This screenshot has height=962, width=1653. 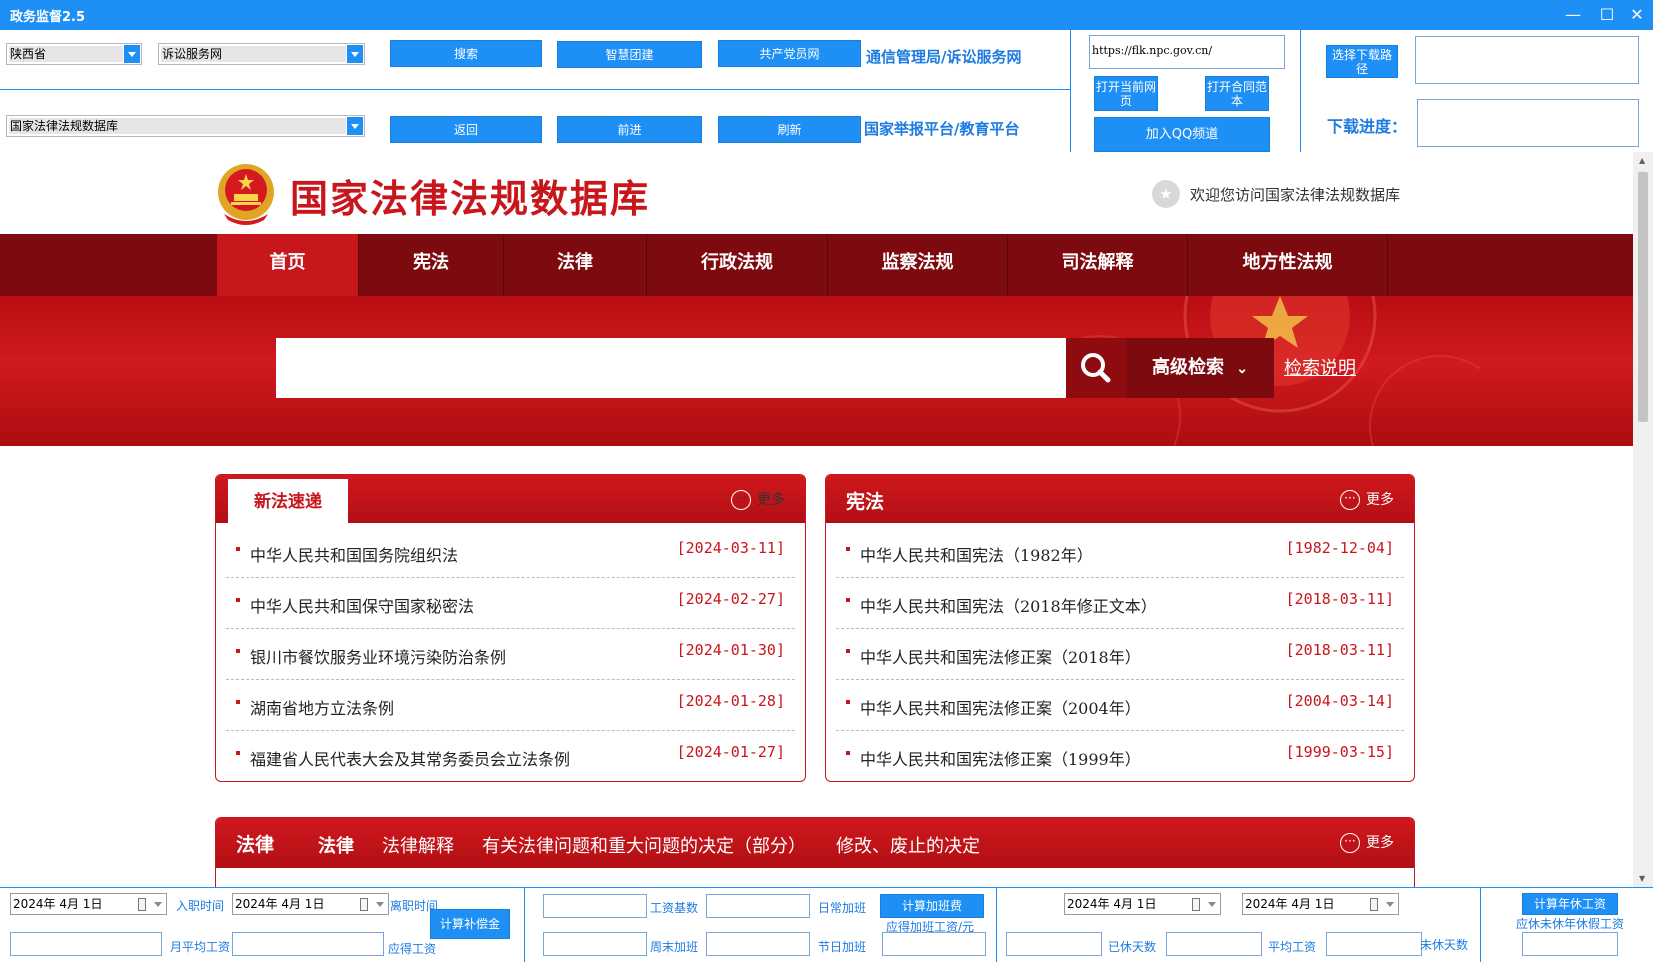 What do you see at coordinates (1362, 61) in the screenshot?
I see `choose-download-path-button: 选择下载路径` at bounding box center [1362, 61].